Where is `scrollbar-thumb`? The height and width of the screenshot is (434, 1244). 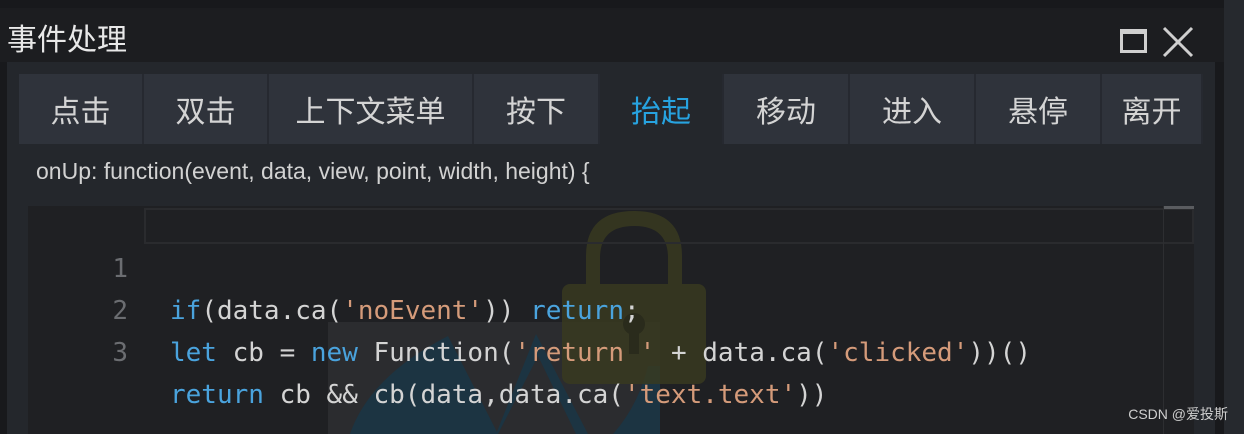
scrollbar-thumb is located at coordinates (1179, 207).